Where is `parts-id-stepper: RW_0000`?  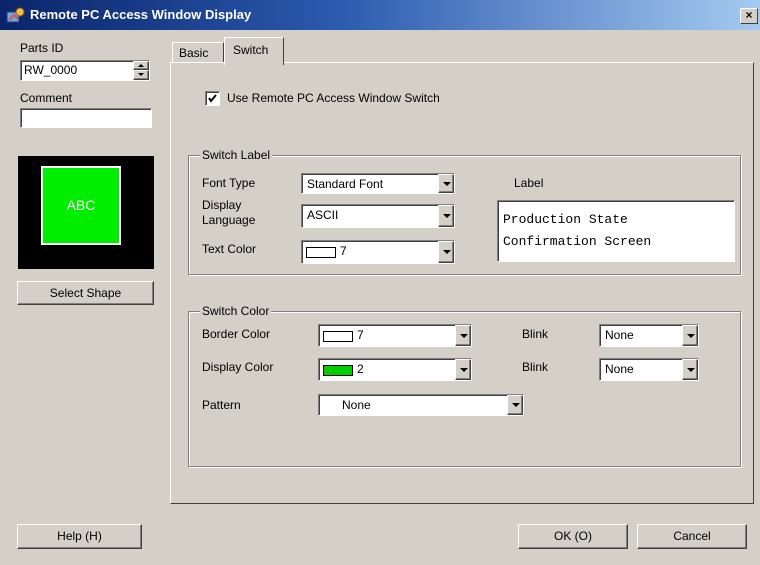
parts-id-stepper: RW_0000 is located at coordinates (85, 70).